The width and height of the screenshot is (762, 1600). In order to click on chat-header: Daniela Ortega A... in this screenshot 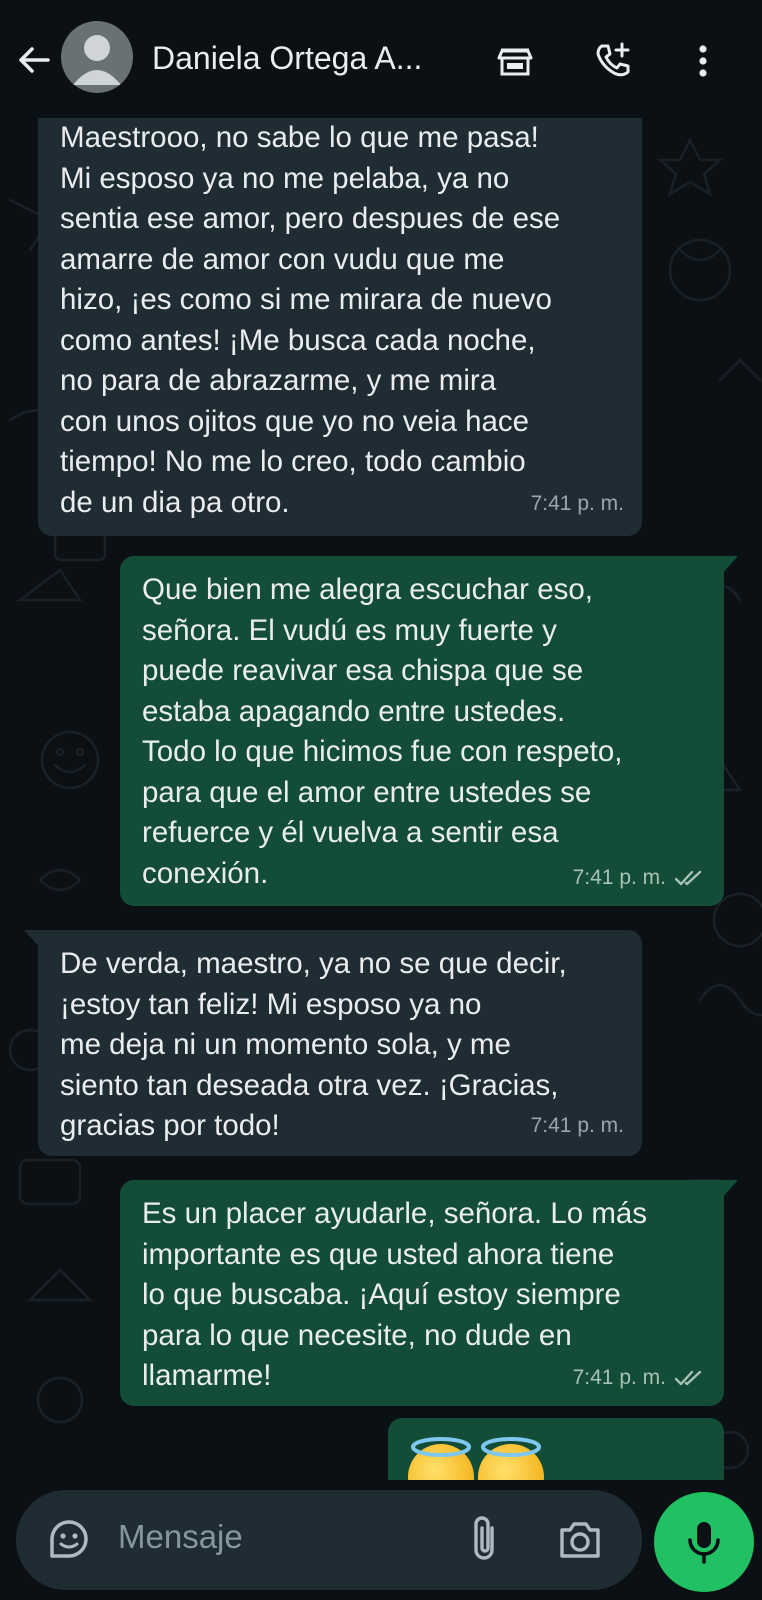, I will do `click(381, 59)`.